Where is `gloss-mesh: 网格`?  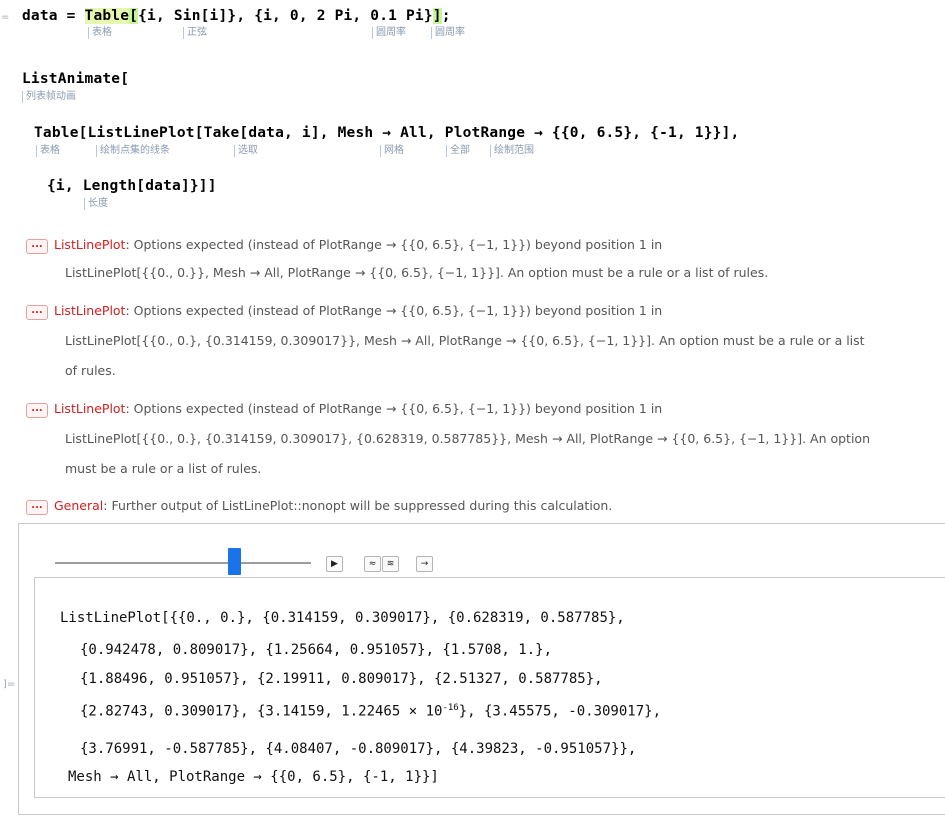 gloss-mesh: 网格 is located at coordinates (392, 151).